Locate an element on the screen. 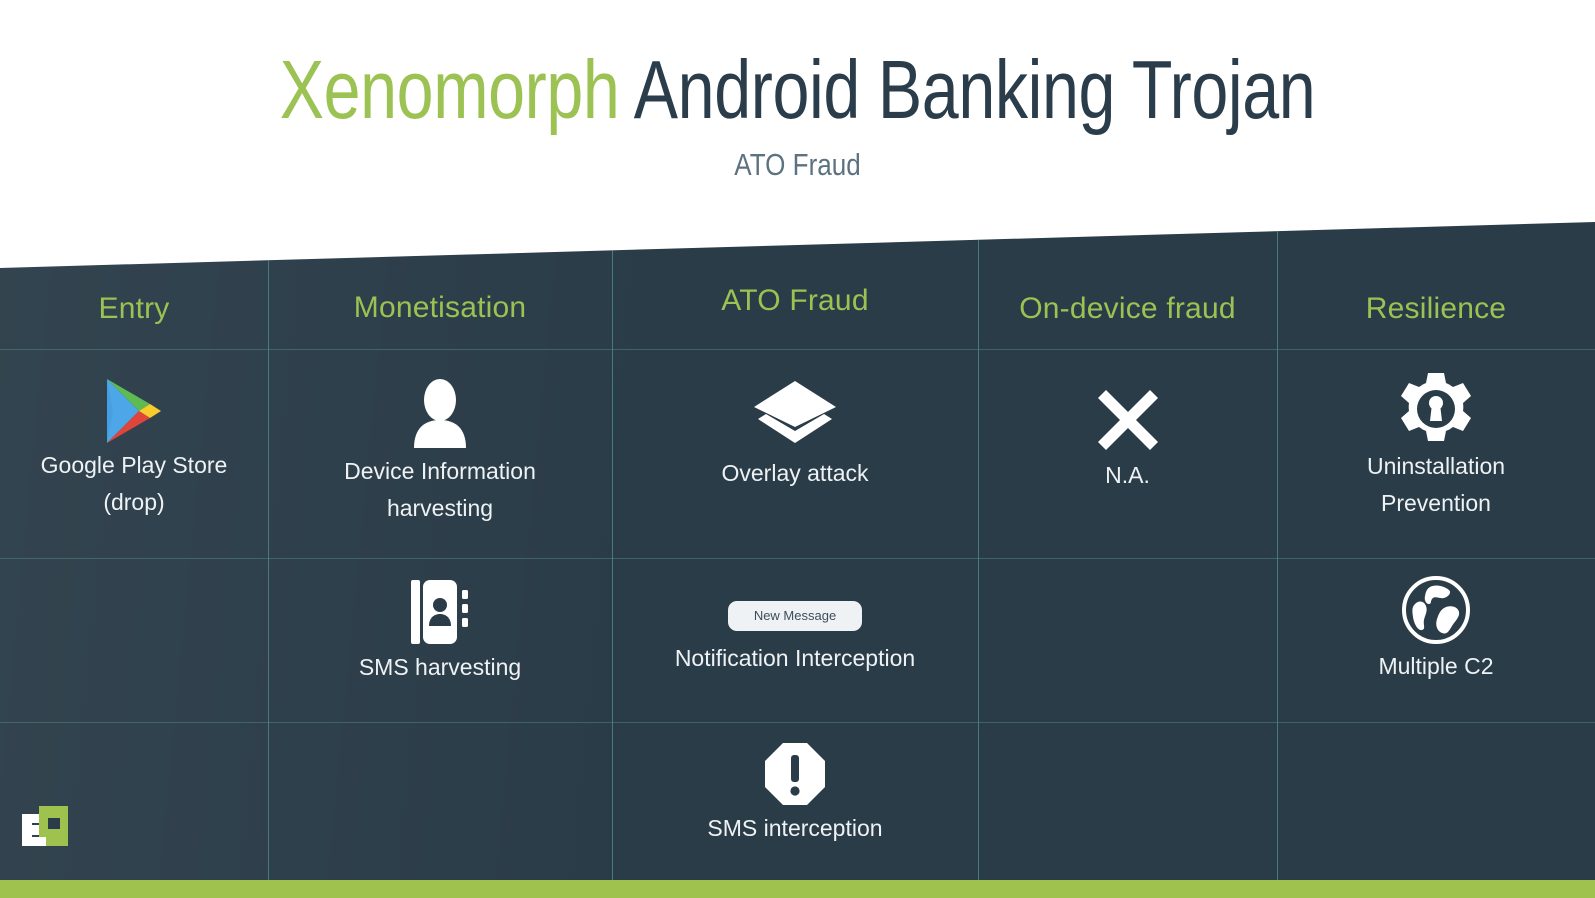 This screenshot has height=898, width=1595. cell-resilience-uninstall-prevention: Uninstallation Prevention is located at coordinates (1436, 446).